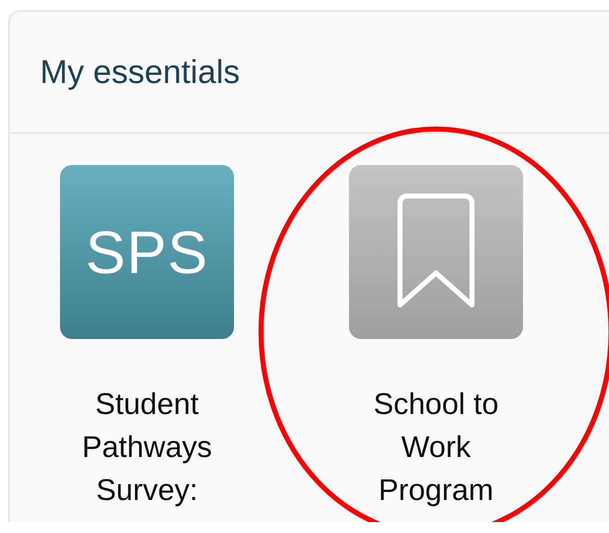 This screenshot has width=609, height=533. I want to click on tile-label: Student Pathways Survey:, so click(147, 447).